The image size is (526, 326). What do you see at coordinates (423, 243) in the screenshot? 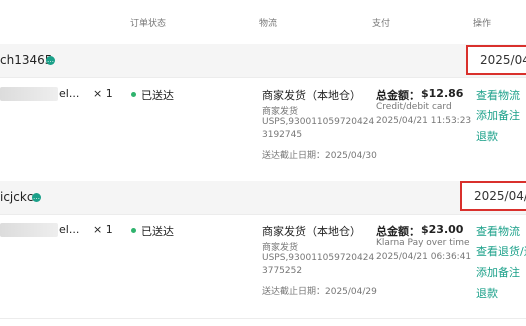
I see `payment-method: Klarna Pay over time` at bounding box center [423, 243].